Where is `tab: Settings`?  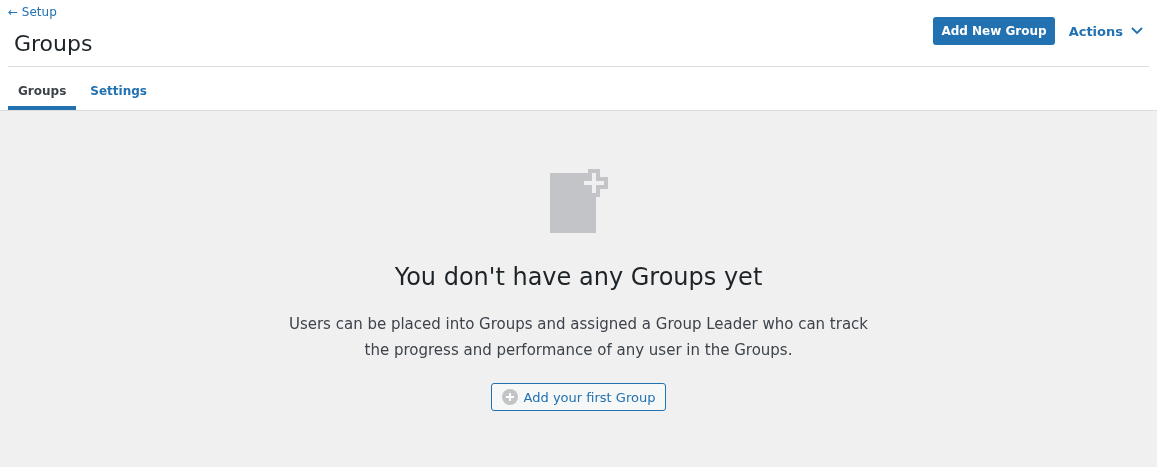 tab: Settings is located at coordinates (118, 97).